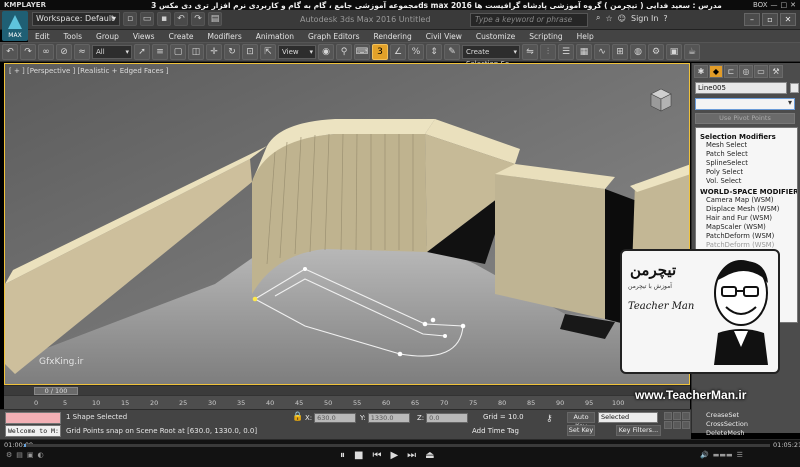 This screenshot has width=800, height=467. Describe the element at coordinates (250, 52) in the screenshot. I see `select-scale-icon: ⊡` at that location.